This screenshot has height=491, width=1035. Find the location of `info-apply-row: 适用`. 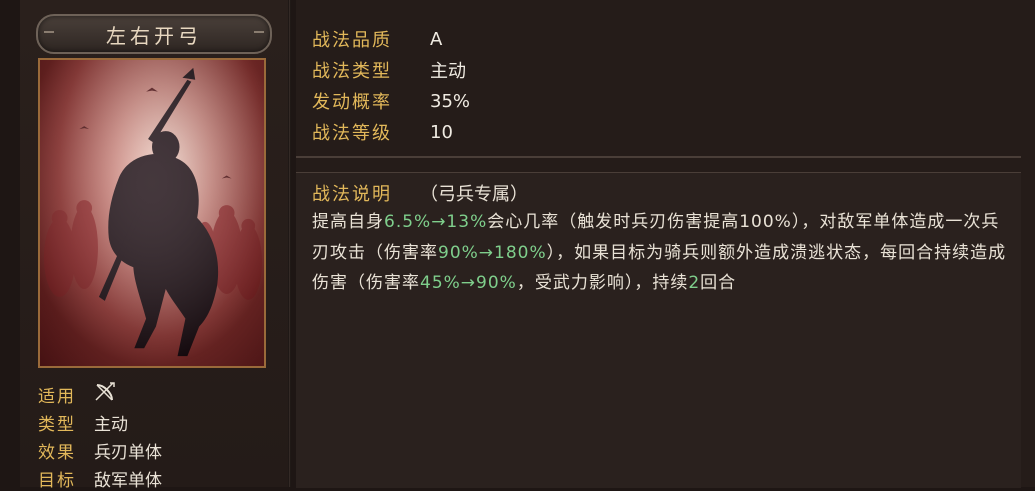

info-apply-row: 适用 is located at coordinates (77, 394).